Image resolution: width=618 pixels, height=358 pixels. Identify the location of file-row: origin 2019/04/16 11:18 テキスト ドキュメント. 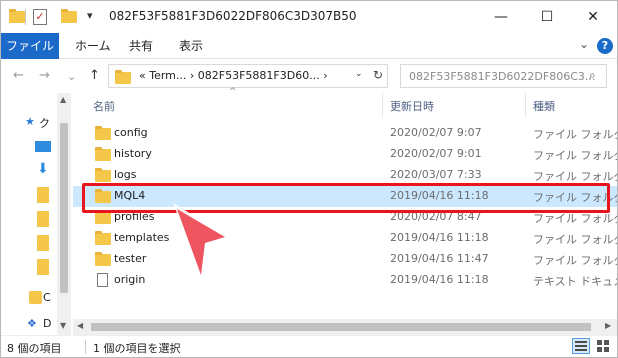
(345, 280).